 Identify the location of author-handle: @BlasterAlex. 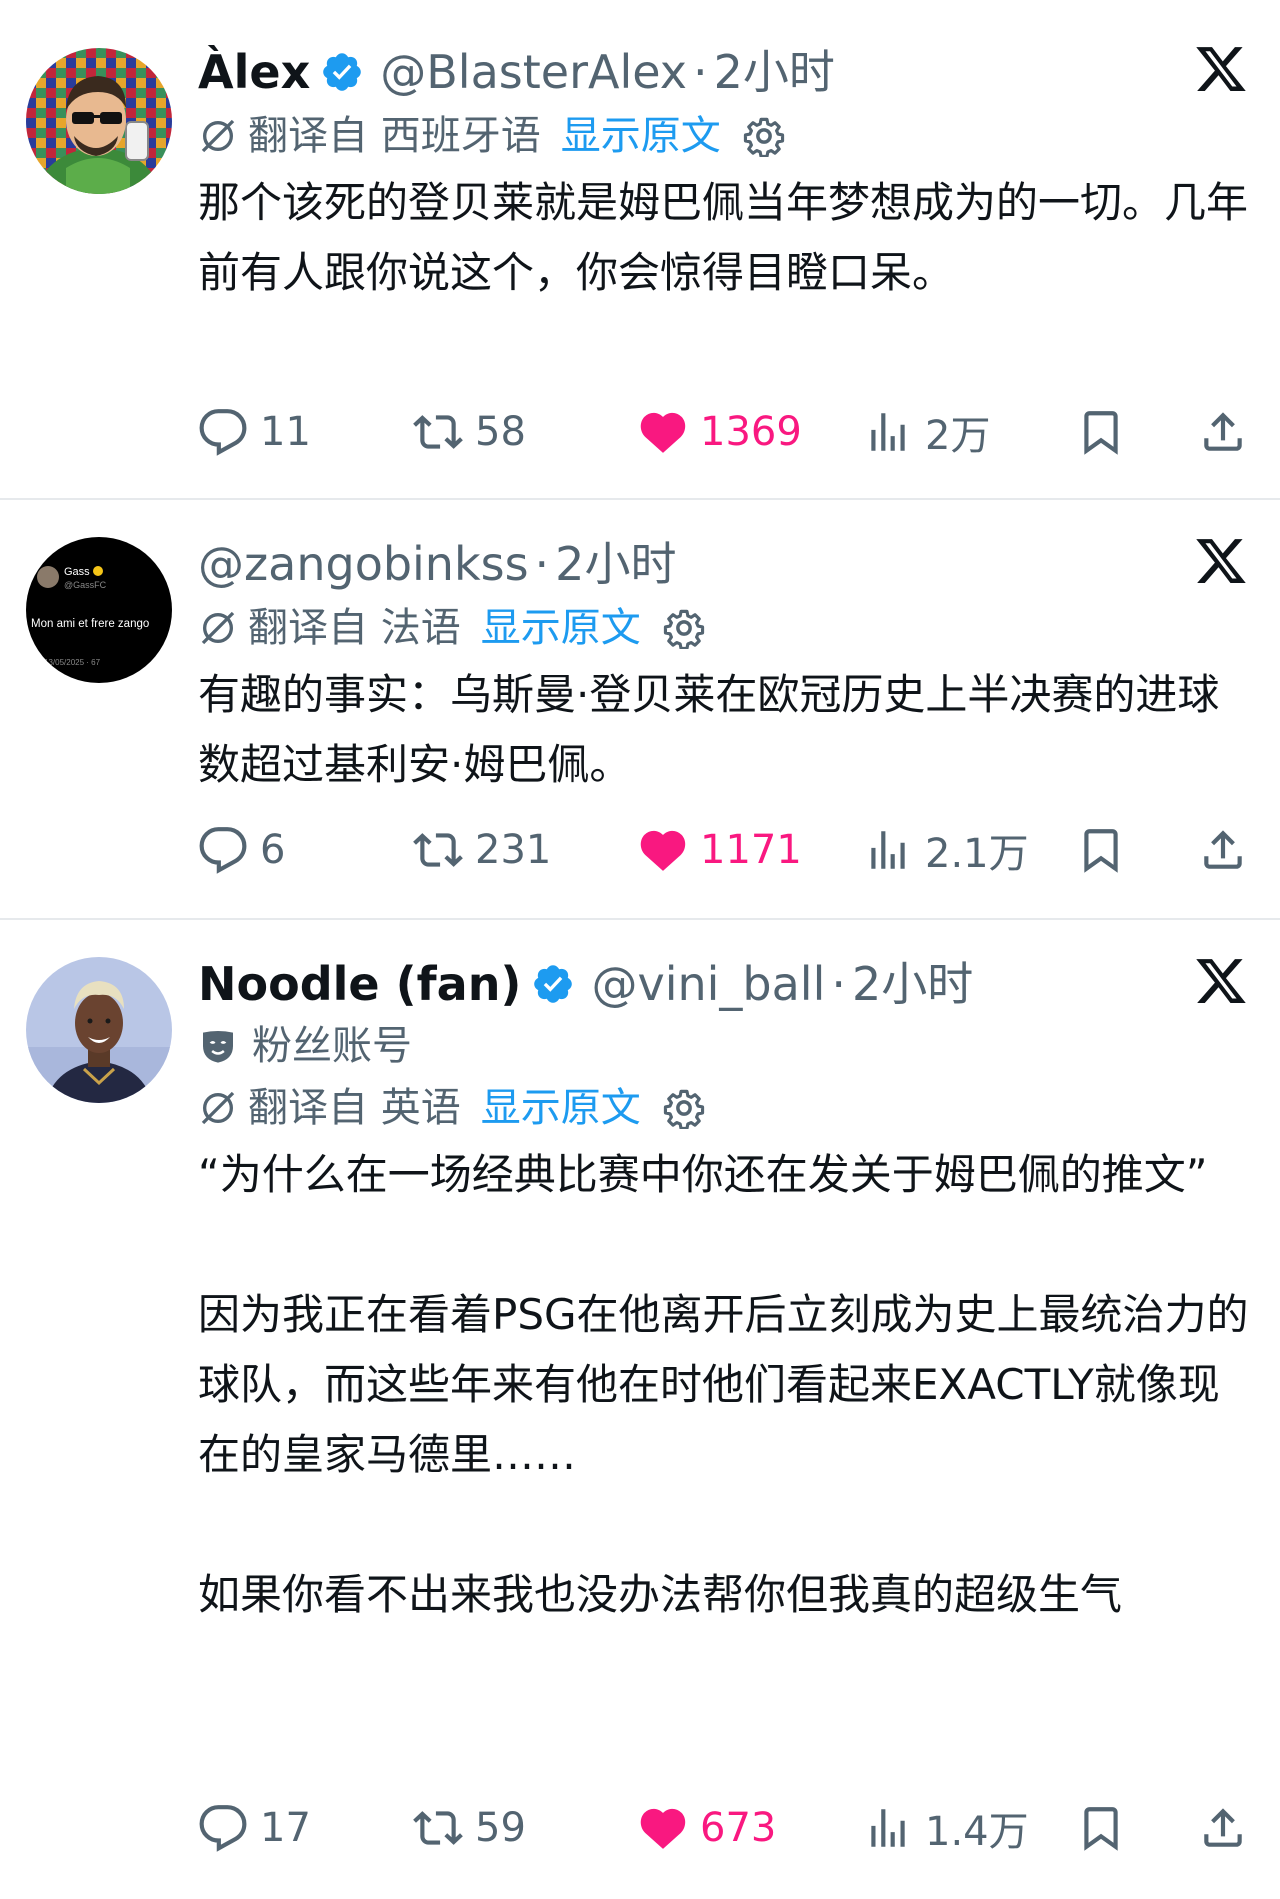
(533, 72).